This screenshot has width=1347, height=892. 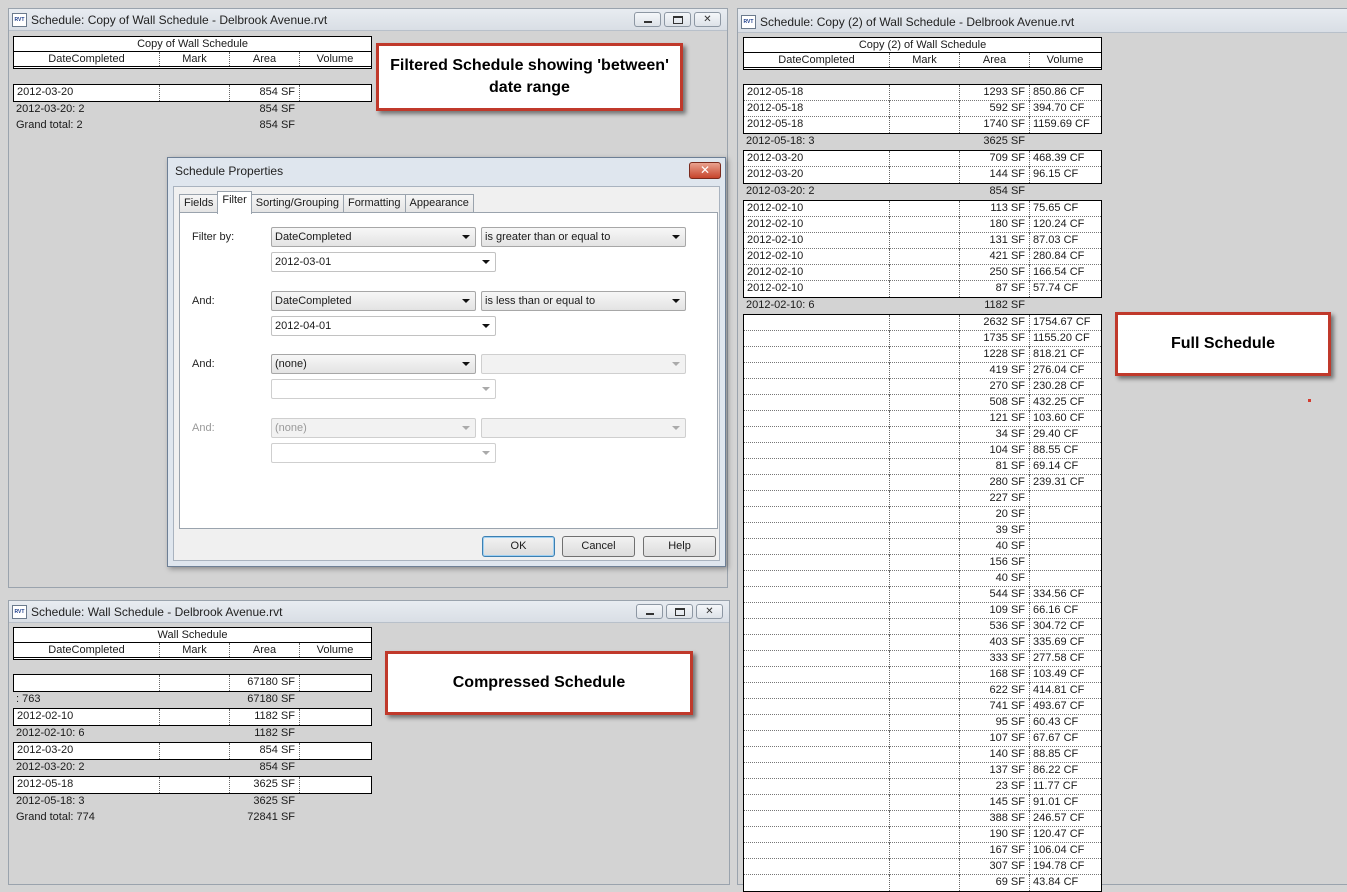 What do you see at coordinates (518, 546) in the screenshot?
I see `ok-button: OK` at bounding box center [518, 546].